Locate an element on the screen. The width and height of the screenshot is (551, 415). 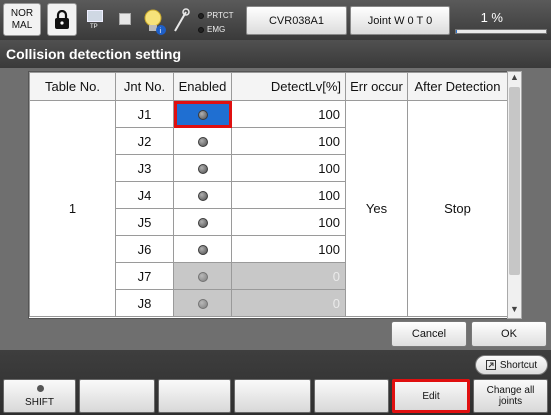
prtct-led is located at coordinates (201, 15).